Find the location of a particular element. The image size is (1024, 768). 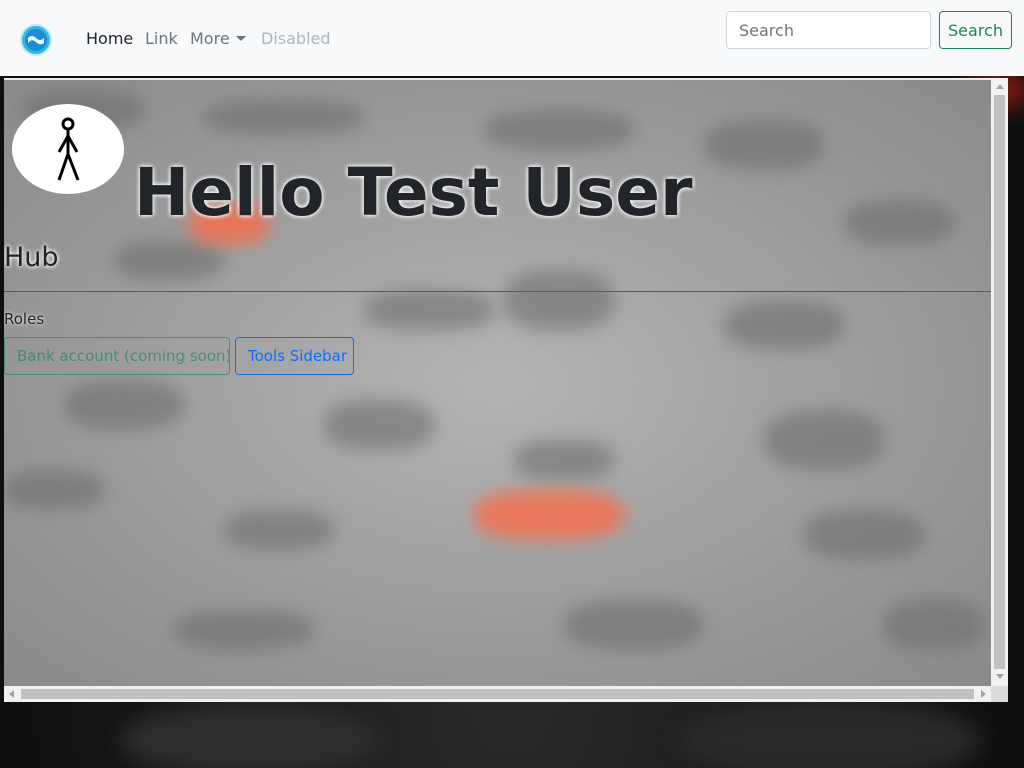

hub-heading: Hub is located at coordinates (31, 257).